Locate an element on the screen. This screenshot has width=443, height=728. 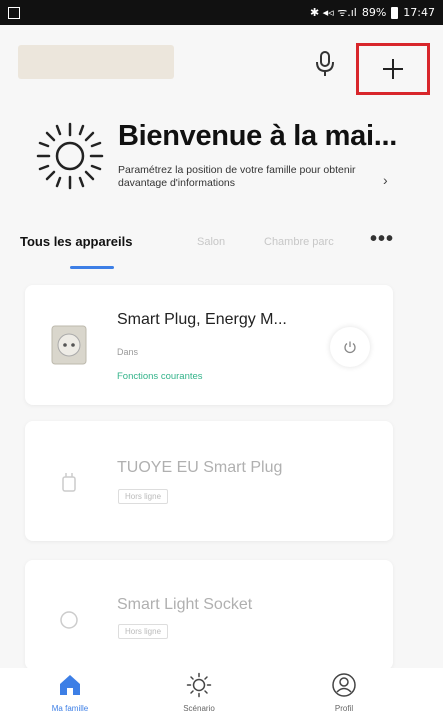
active-tab-indicator is located at coordinates (92, 267).